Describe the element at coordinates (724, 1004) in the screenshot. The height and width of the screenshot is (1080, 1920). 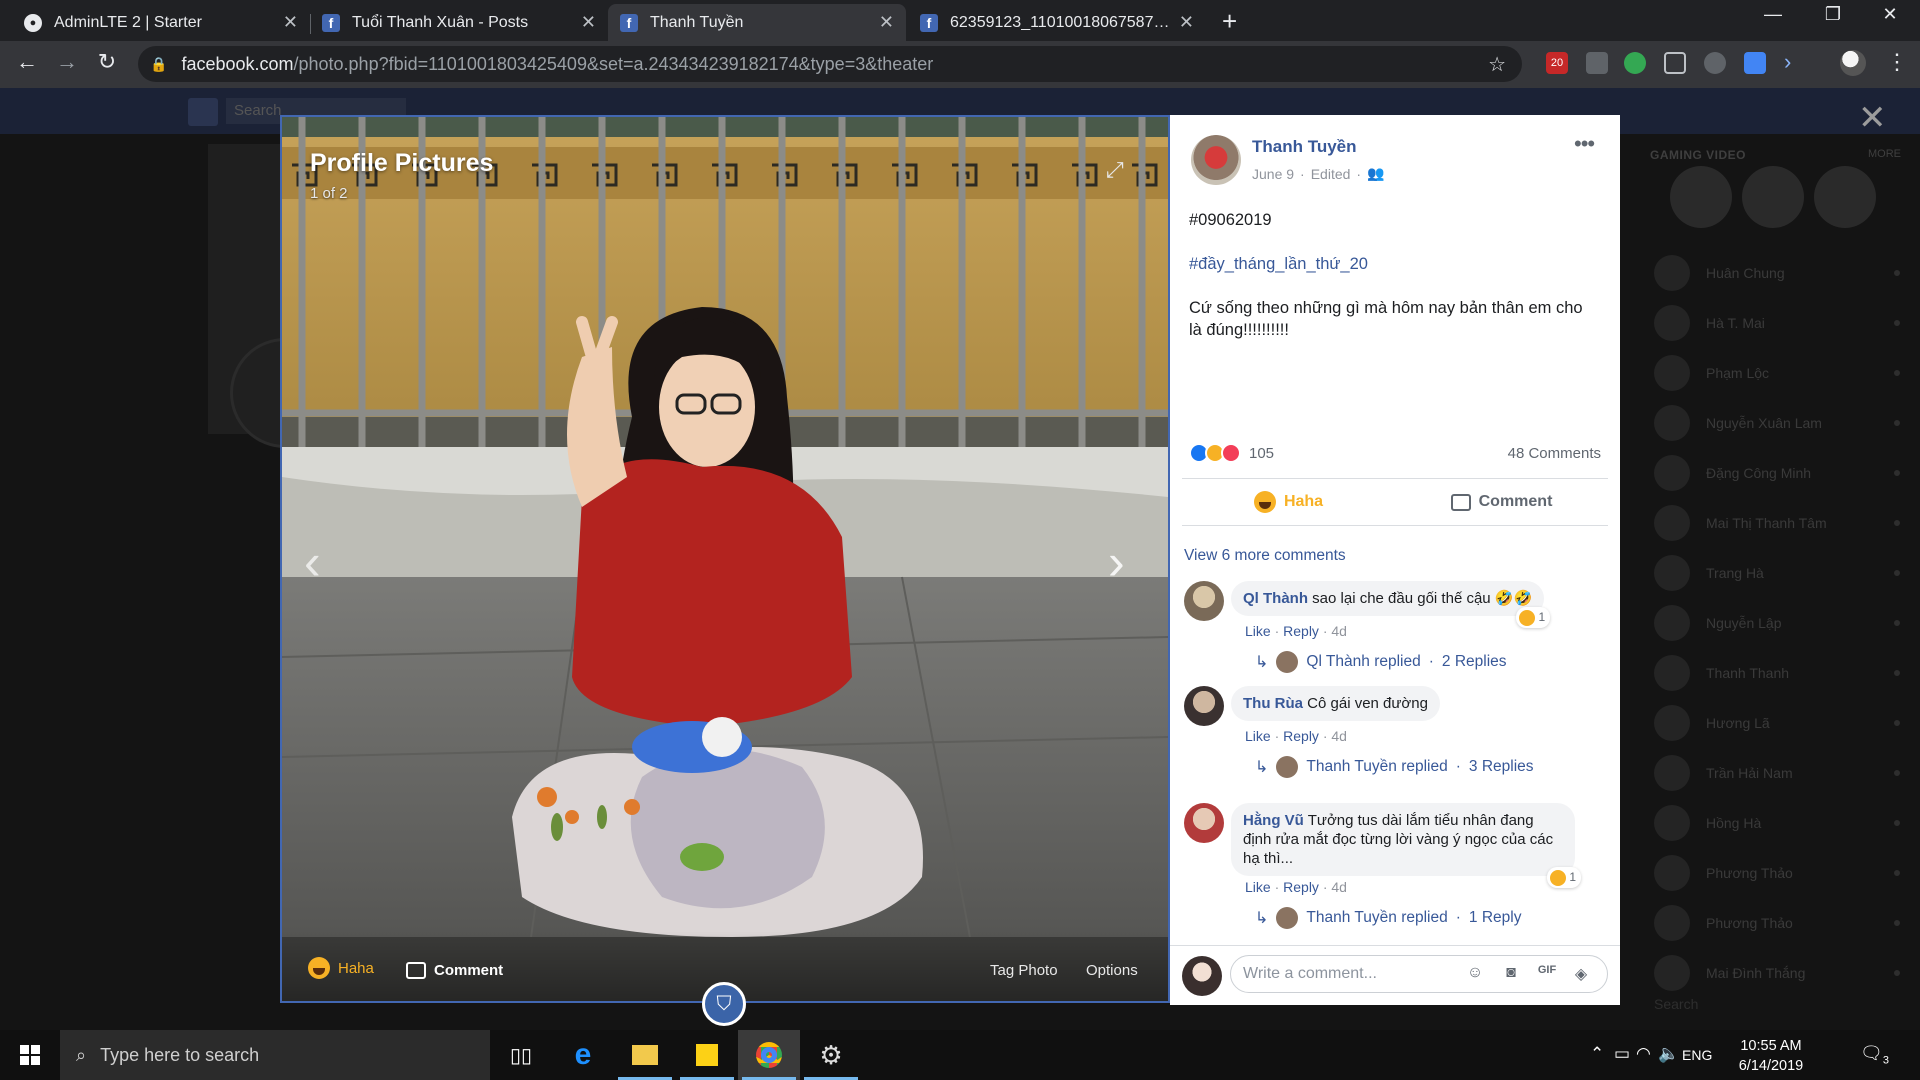
I see `shield-icon: ⛉` at that location.